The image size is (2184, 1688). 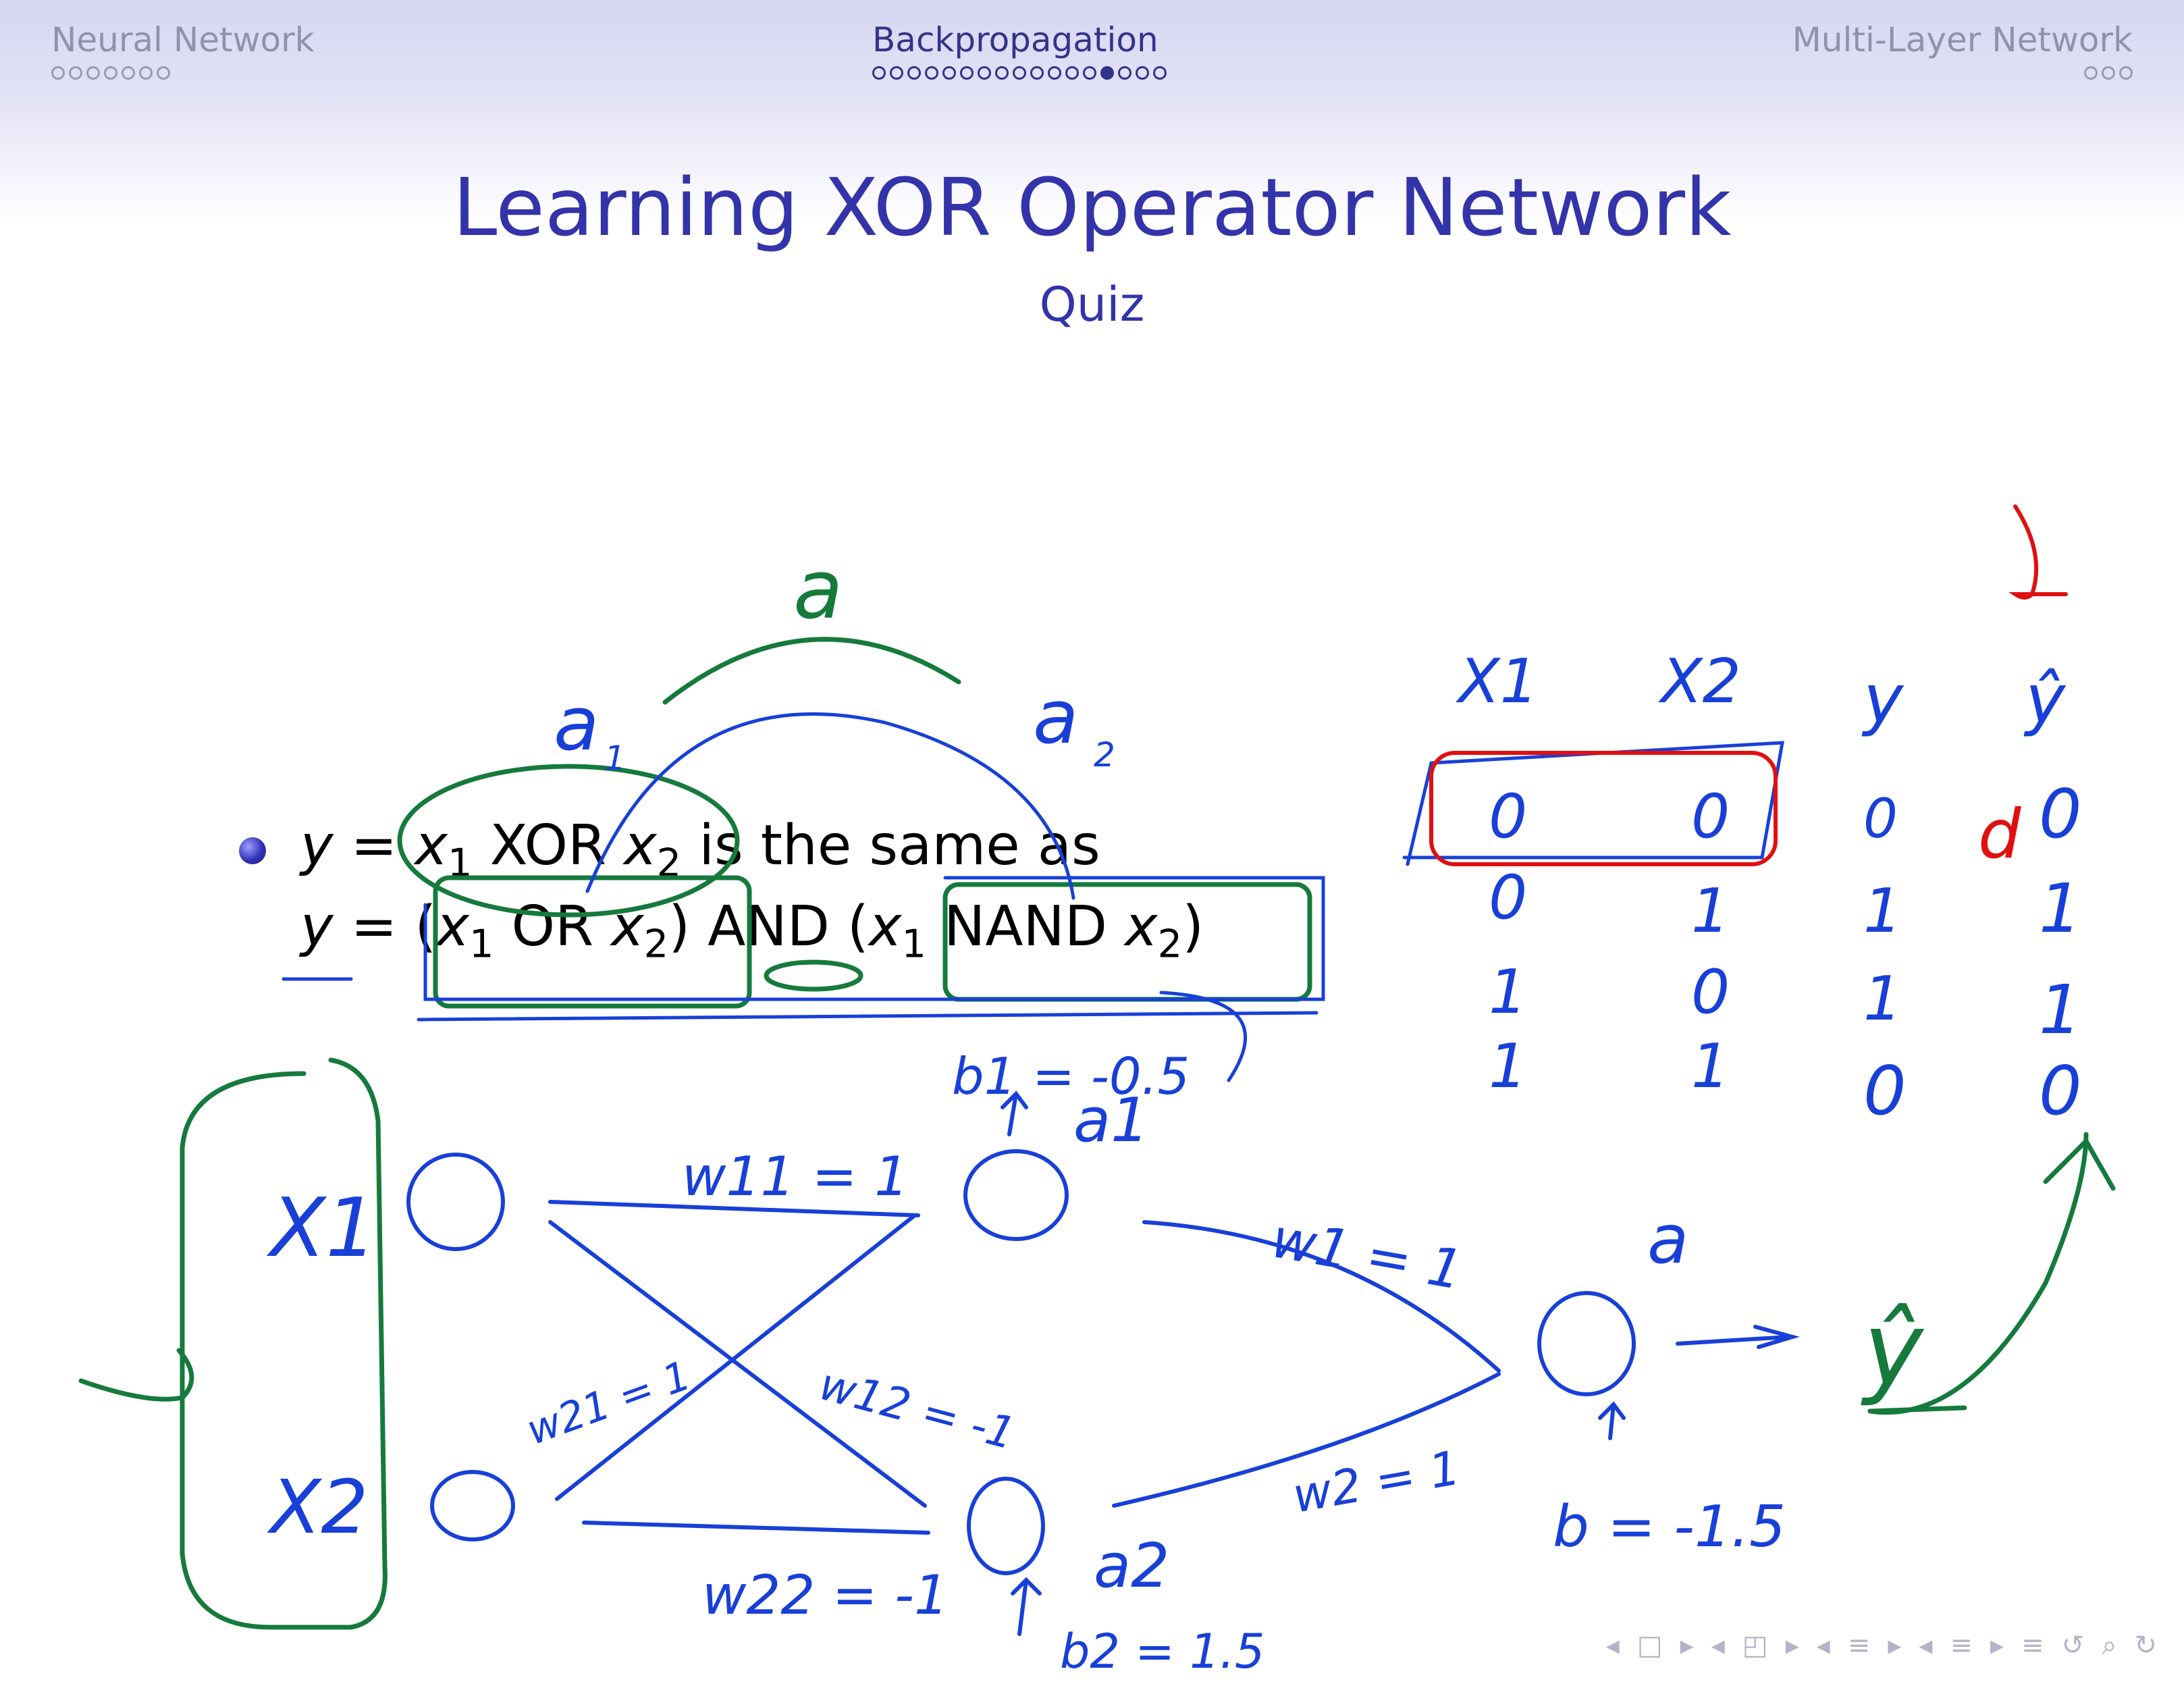 I want to click on edge-w12, so click(x=737, y=1364).